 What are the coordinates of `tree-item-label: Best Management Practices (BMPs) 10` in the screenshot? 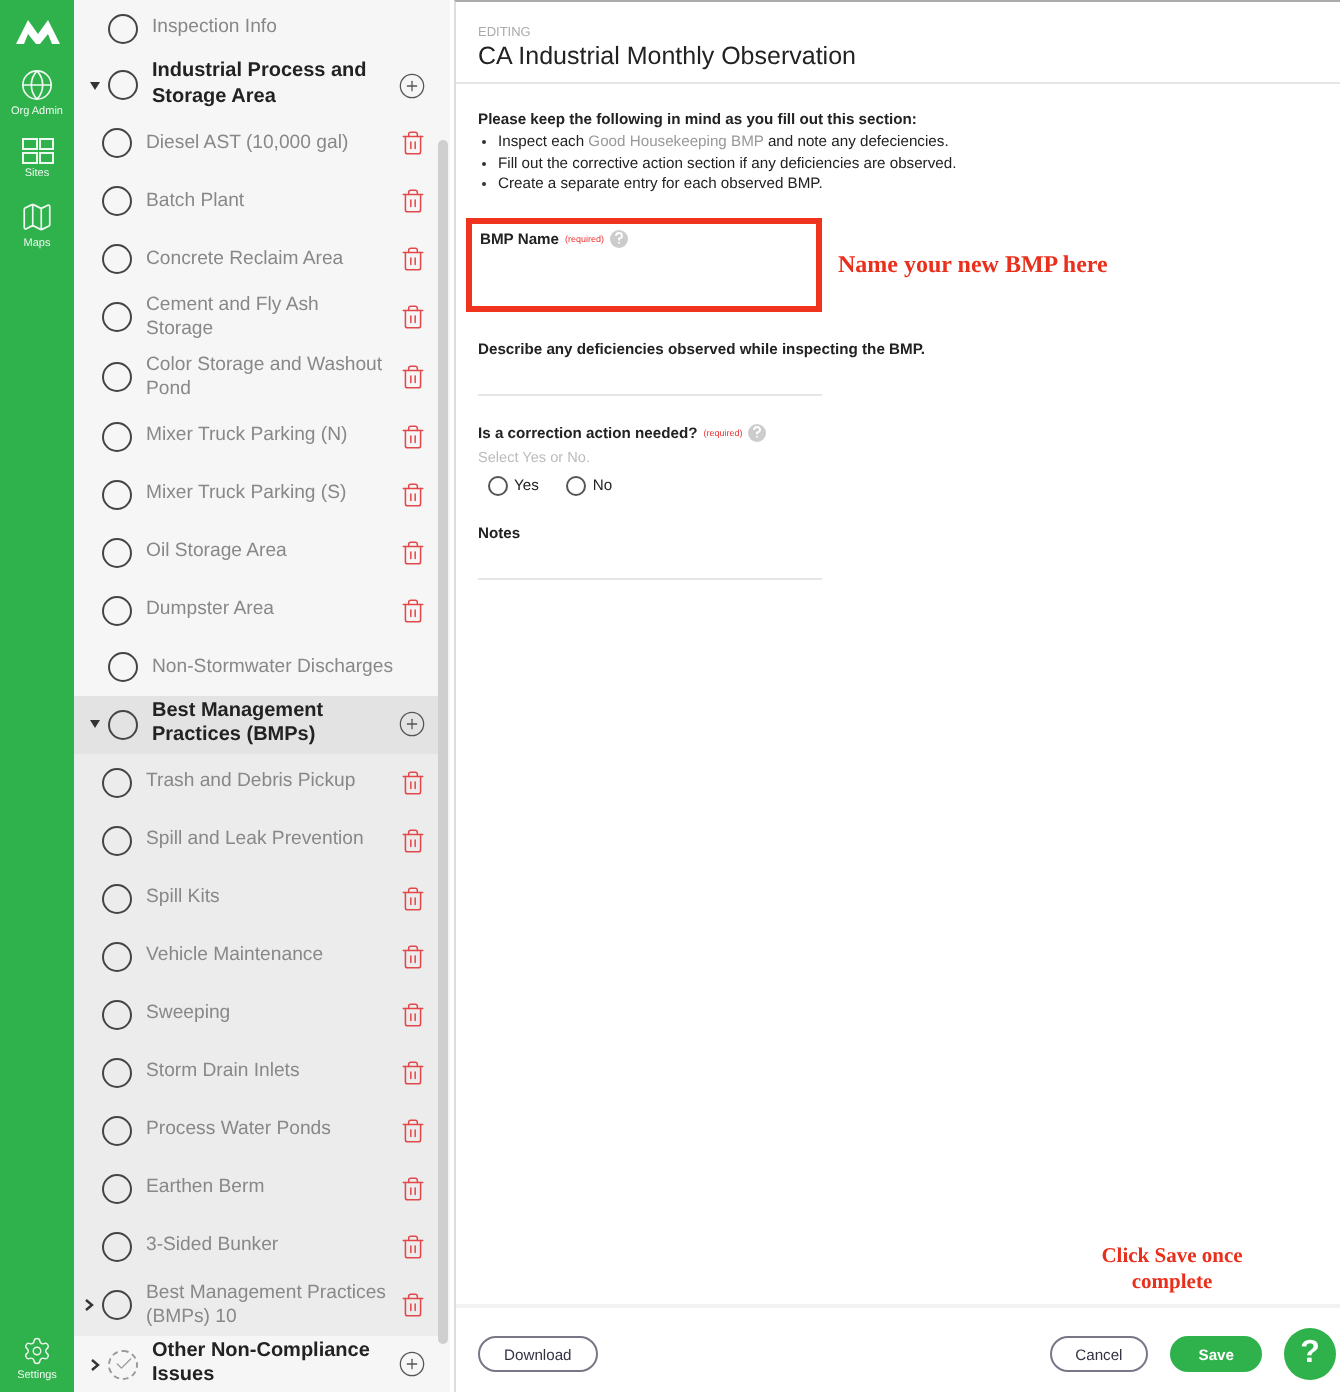 It's located at (267, 1305).